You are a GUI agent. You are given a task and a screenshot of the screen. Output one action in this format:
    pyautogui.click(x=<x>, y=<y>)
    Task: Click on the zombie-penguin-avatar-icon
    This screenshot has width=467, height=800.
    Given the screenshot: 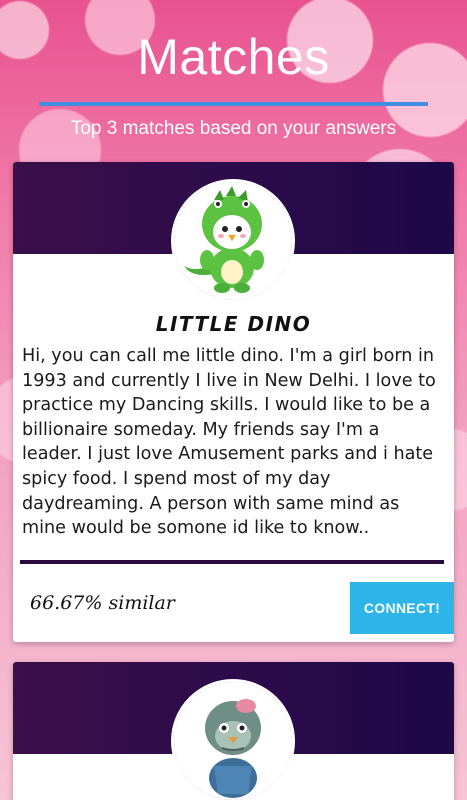 What is the action you would take?
    pyautogui.click(x=233, y=739)
    